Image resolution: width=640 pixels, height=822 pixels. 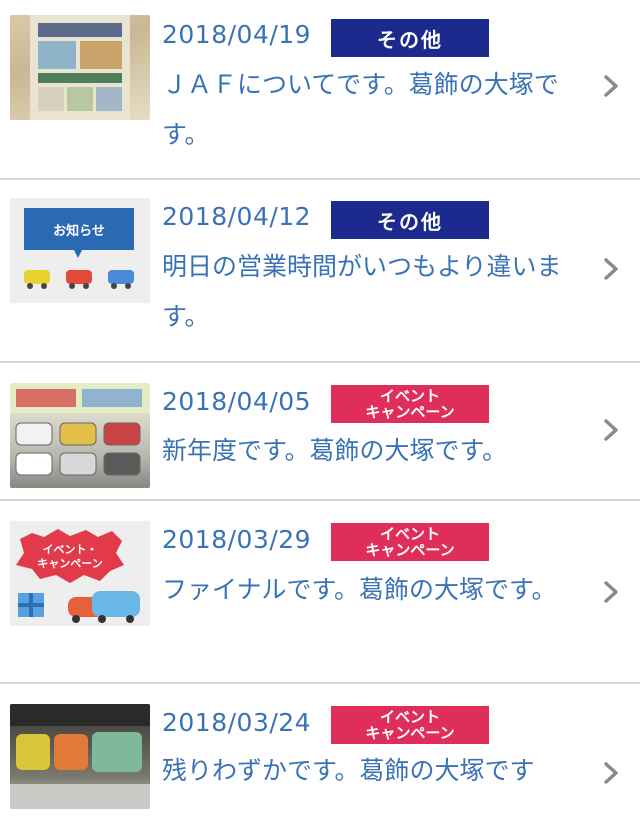 What do you see at coordinates (79, 231) in the screenshot?
I see `notice-label: お知らせ` at bounding box center [79, 231].